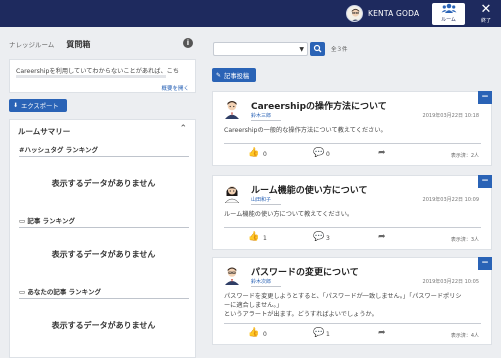 The image size is (501, 358). Describe the element at coordinates (354, 13) in the screenshot. I see `avatar` at that location.